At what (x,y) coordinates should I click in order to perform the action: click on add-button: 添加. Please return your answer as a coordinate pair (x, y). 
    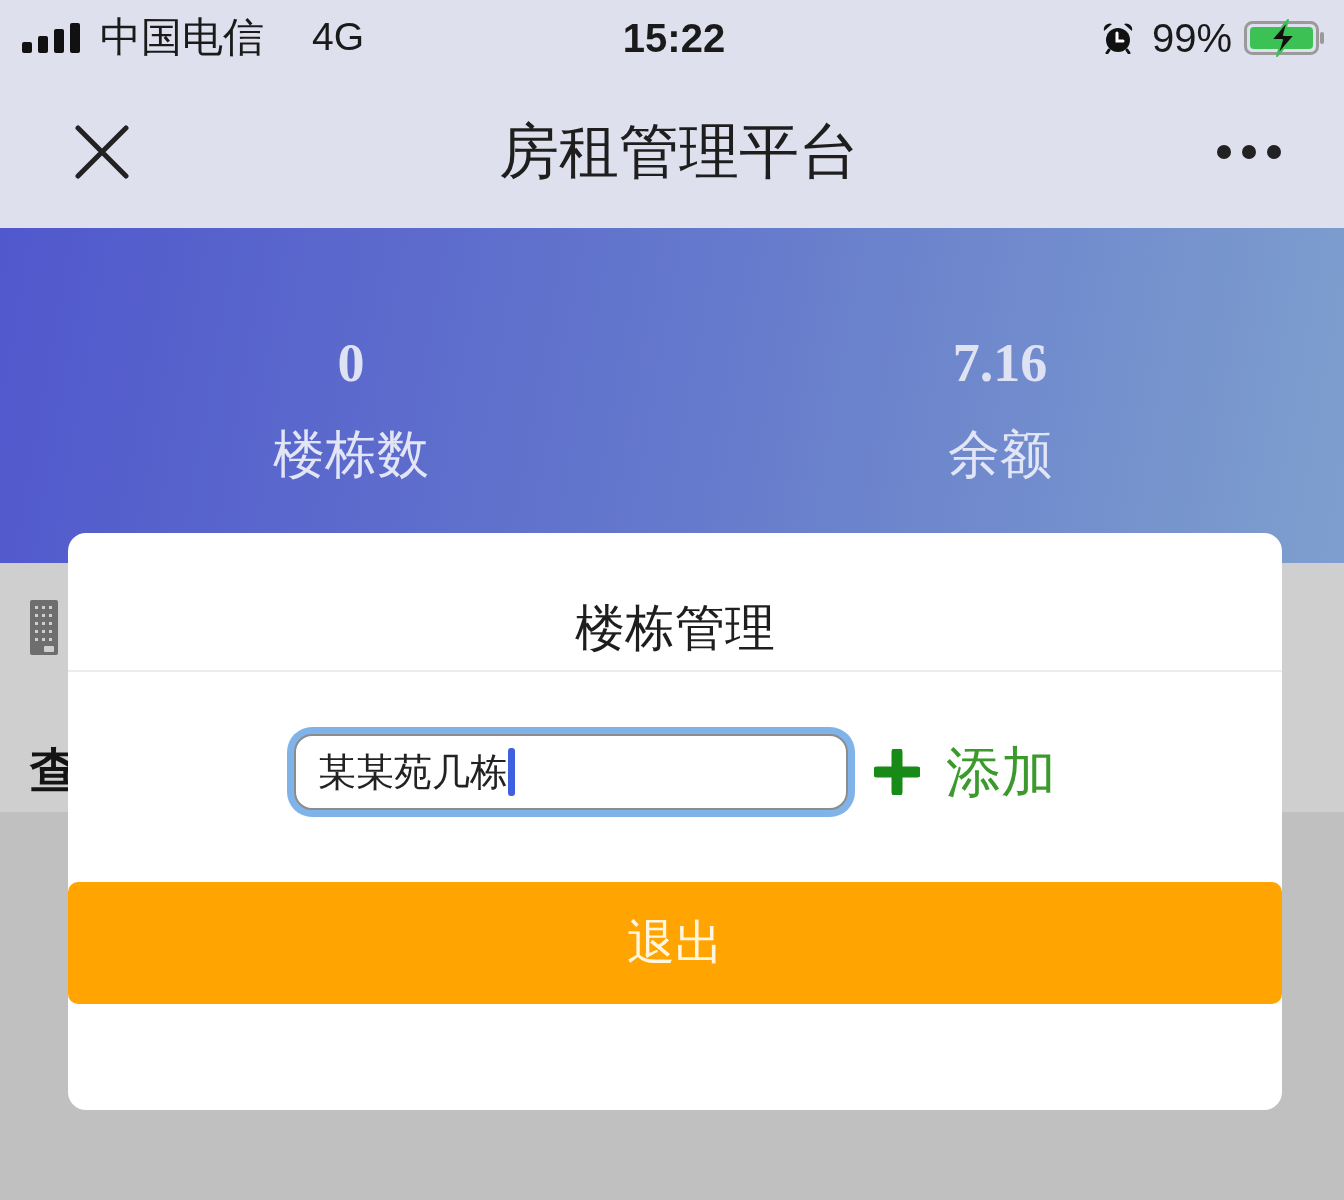
    Looking at the image, I should click on (962, 772).